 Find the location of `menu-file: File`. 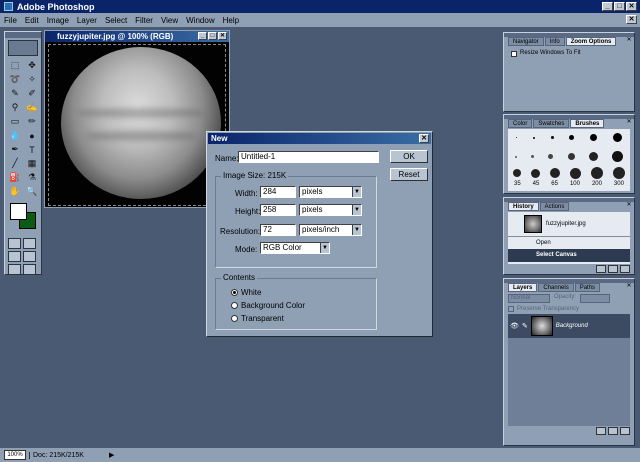

menu-file: File is located at coordinates (10, 20).